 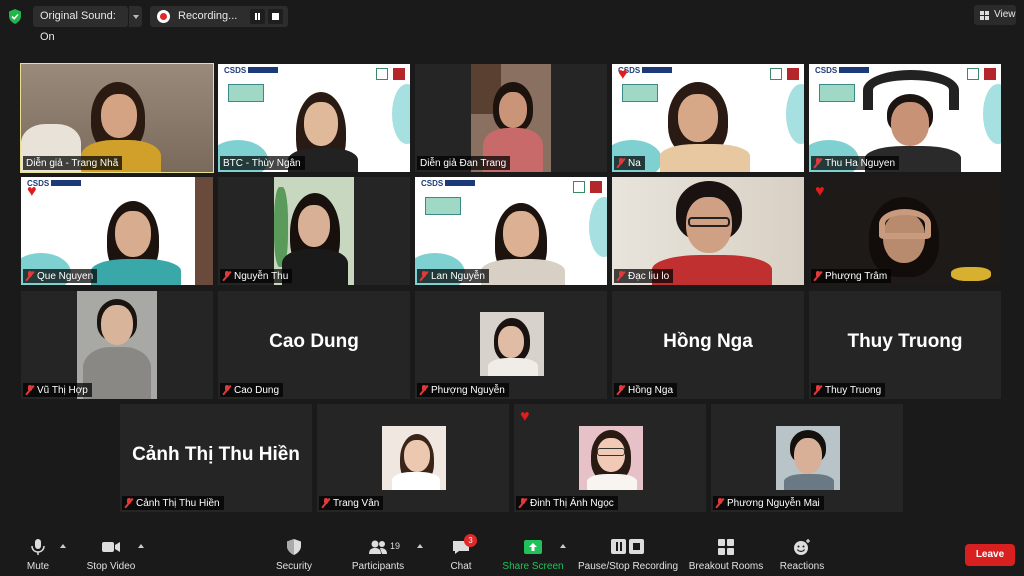 I want to click on participants-icon, so click(x=378, y=547).